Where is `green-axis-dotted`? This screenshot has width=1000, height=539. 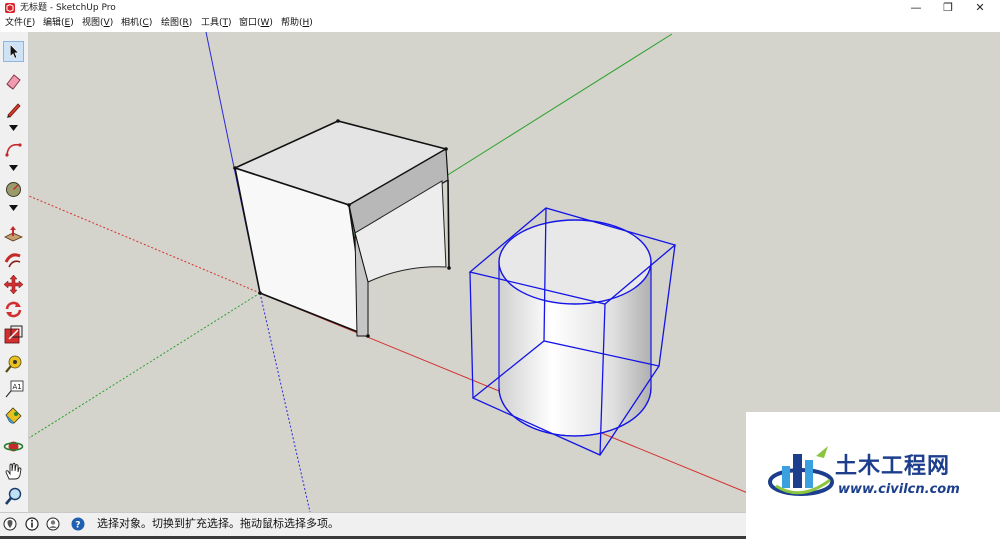
green-axis-dotted is located at coordinates (145, 365).